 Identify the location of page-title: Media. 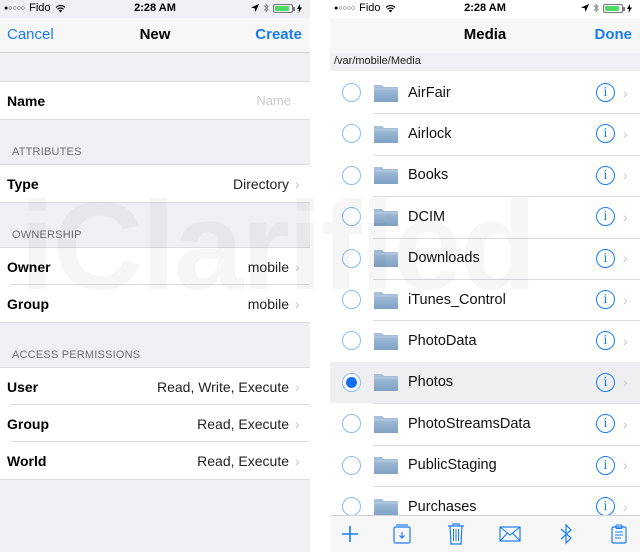
(485, 34).